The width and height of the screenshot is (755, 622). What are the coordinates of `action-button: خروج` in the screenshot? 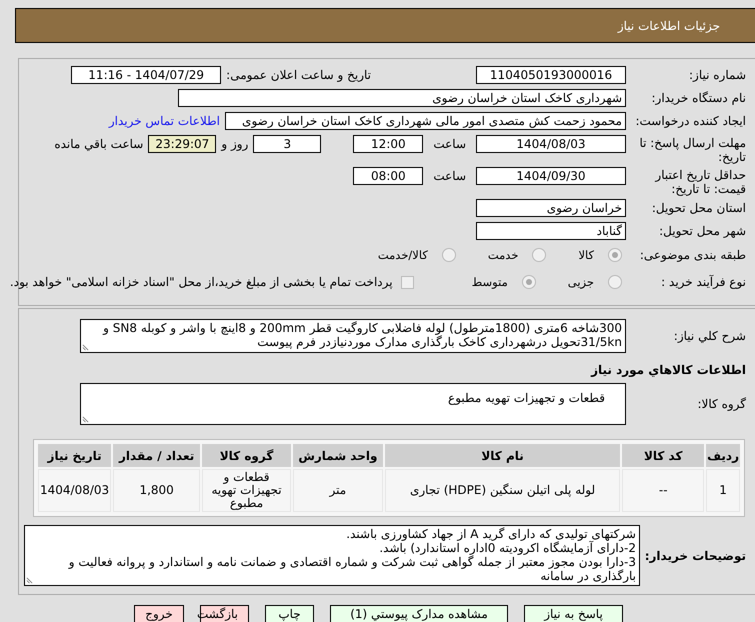 It's located at (159, 613).